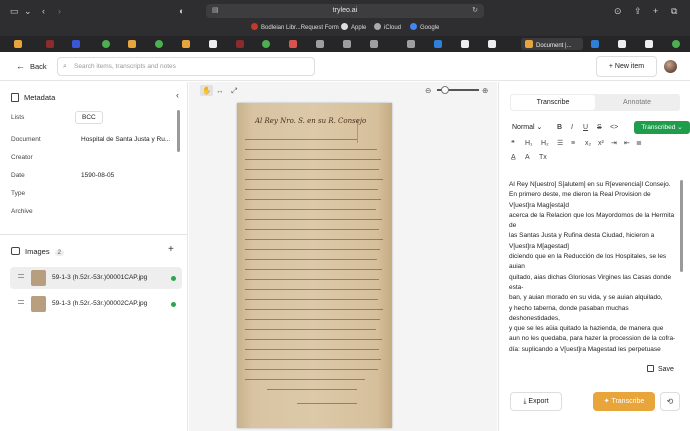 The height and width of the screenshot is (431, 690). Describe the element at coordinates (517, 267) in the screenshot. I see `transcription-line: auian` at that location.